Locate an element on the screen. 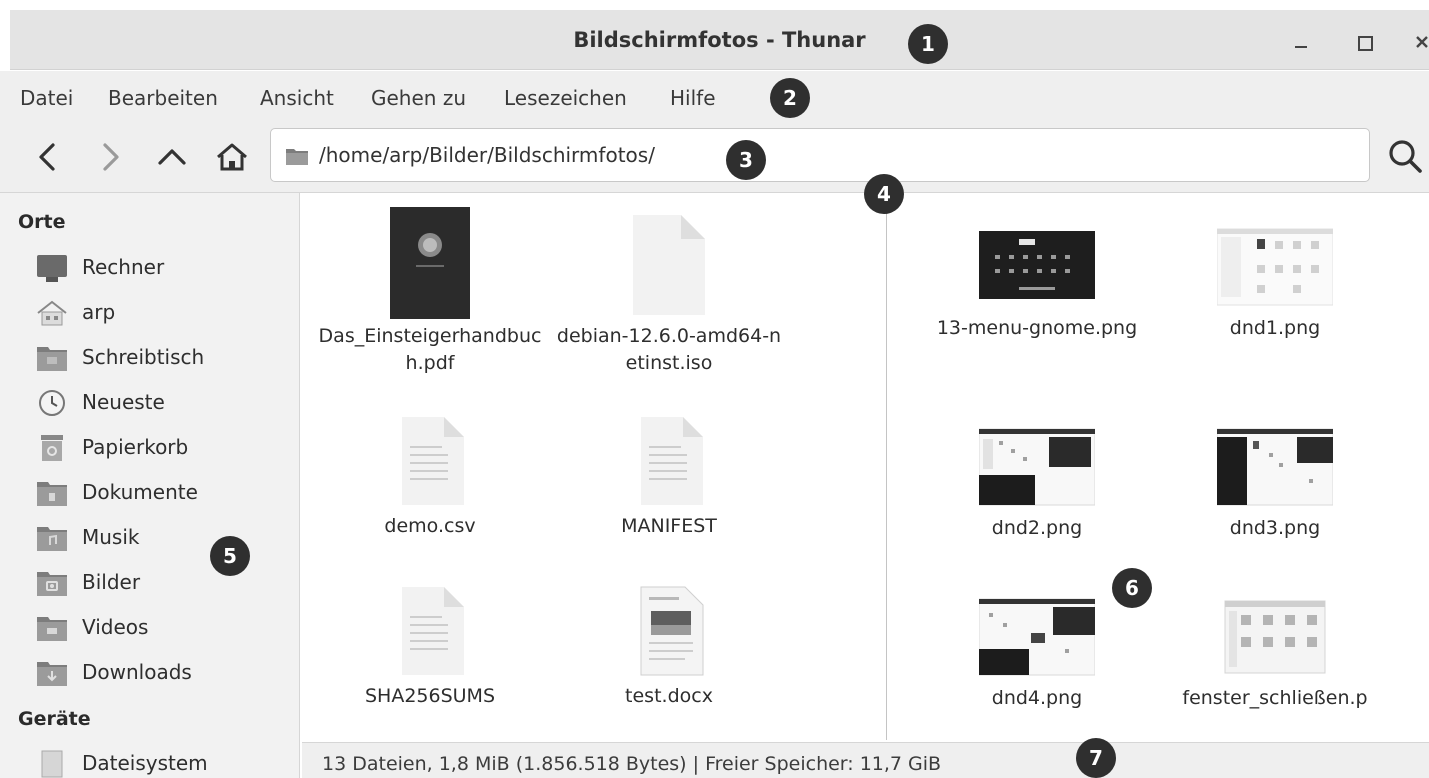  toolbar: /home/arp/Bilder/Bildschirmfotos/ is located at coordinates (714, 159).